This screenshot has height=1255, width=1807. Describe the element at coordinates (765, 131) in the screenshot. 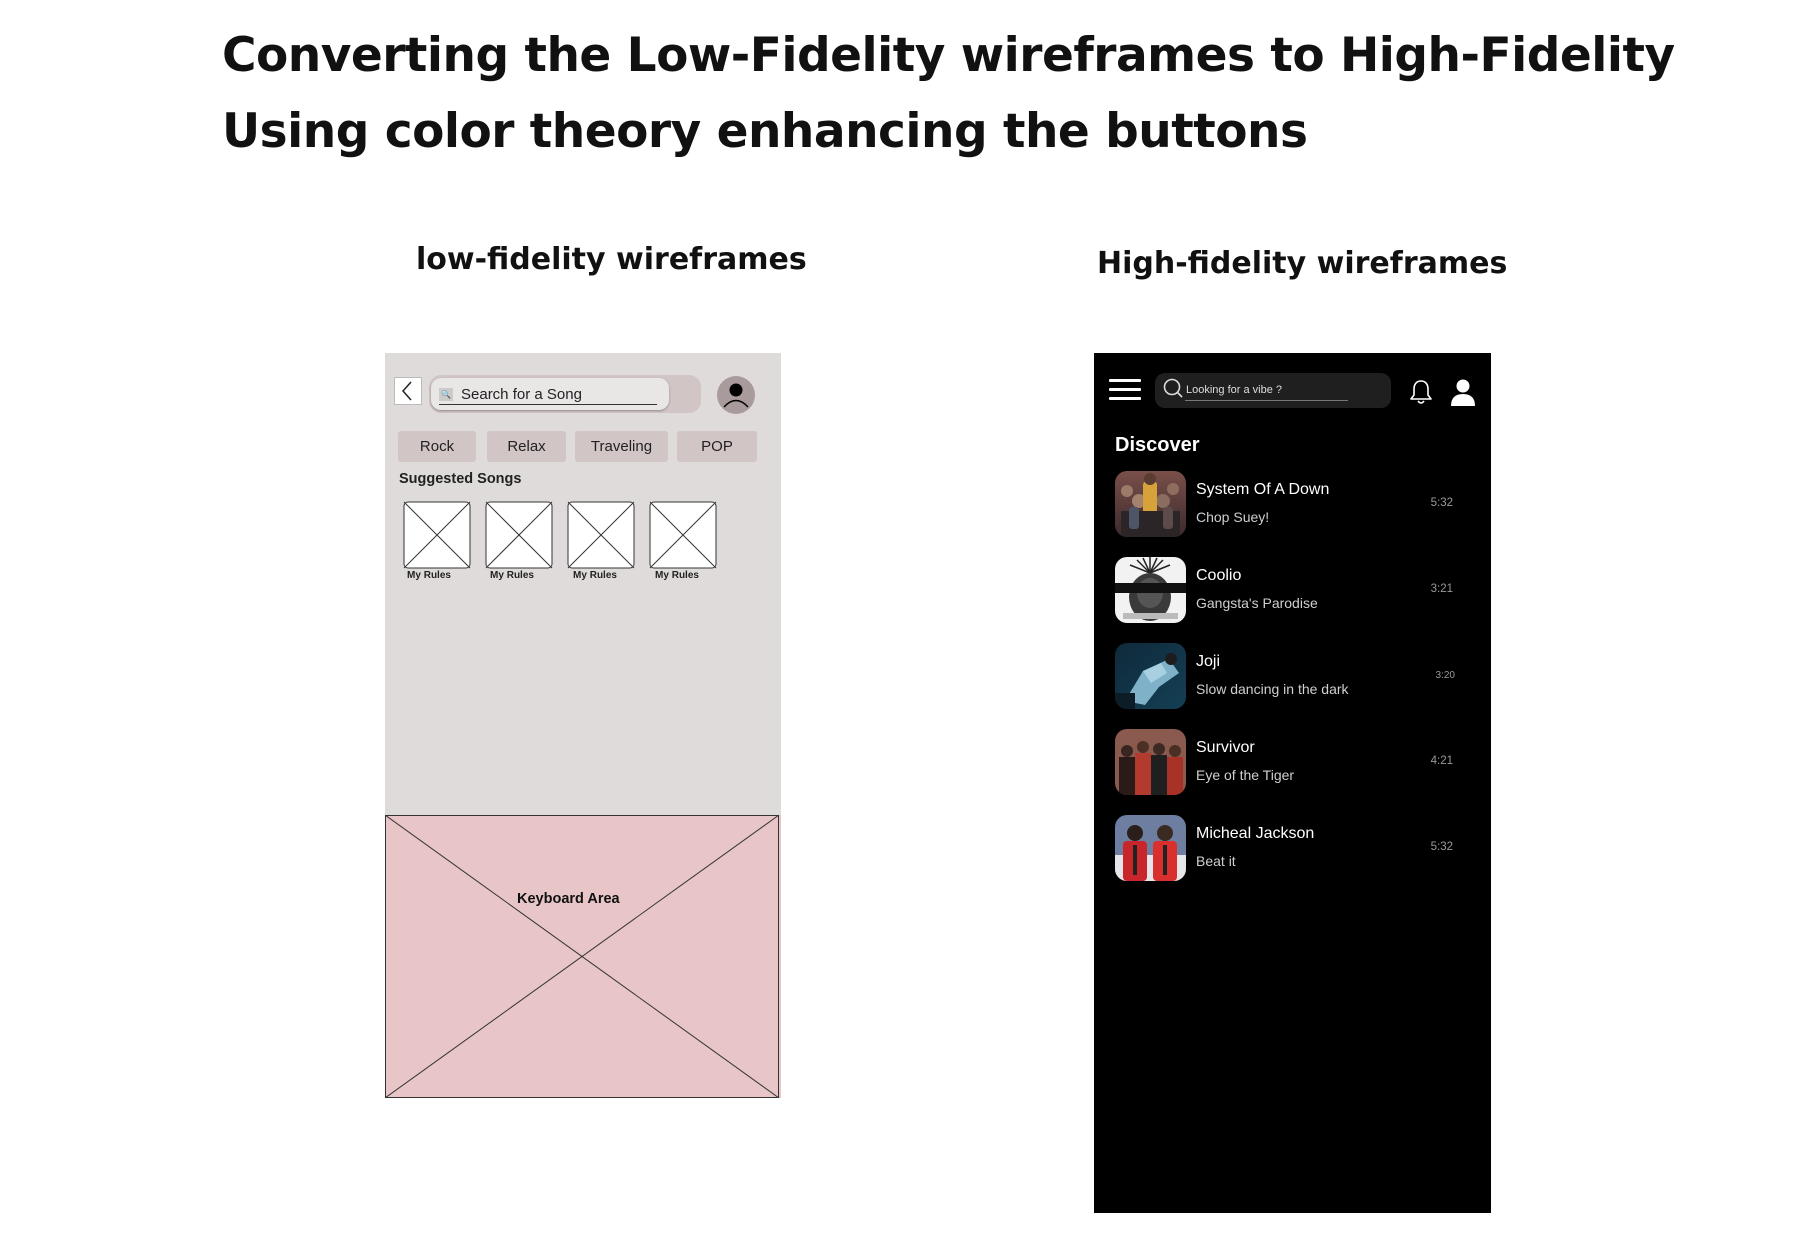

I see `page-heading-line-2: Using color theory enhancing the buttons` at that location.